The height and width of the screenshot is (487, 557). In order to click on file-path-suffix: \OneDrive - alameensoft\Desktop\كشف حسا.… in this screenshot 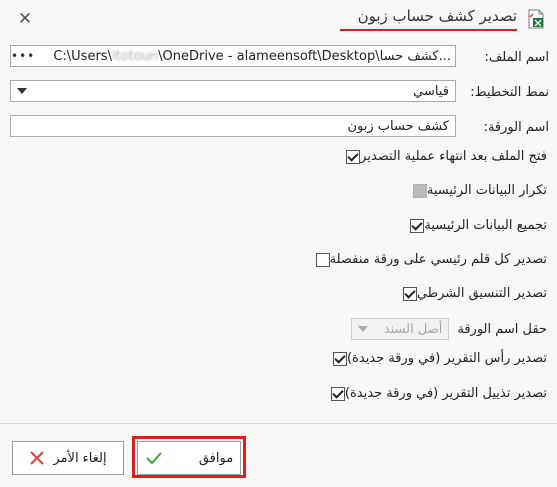, I will do `click(304, 56)`.